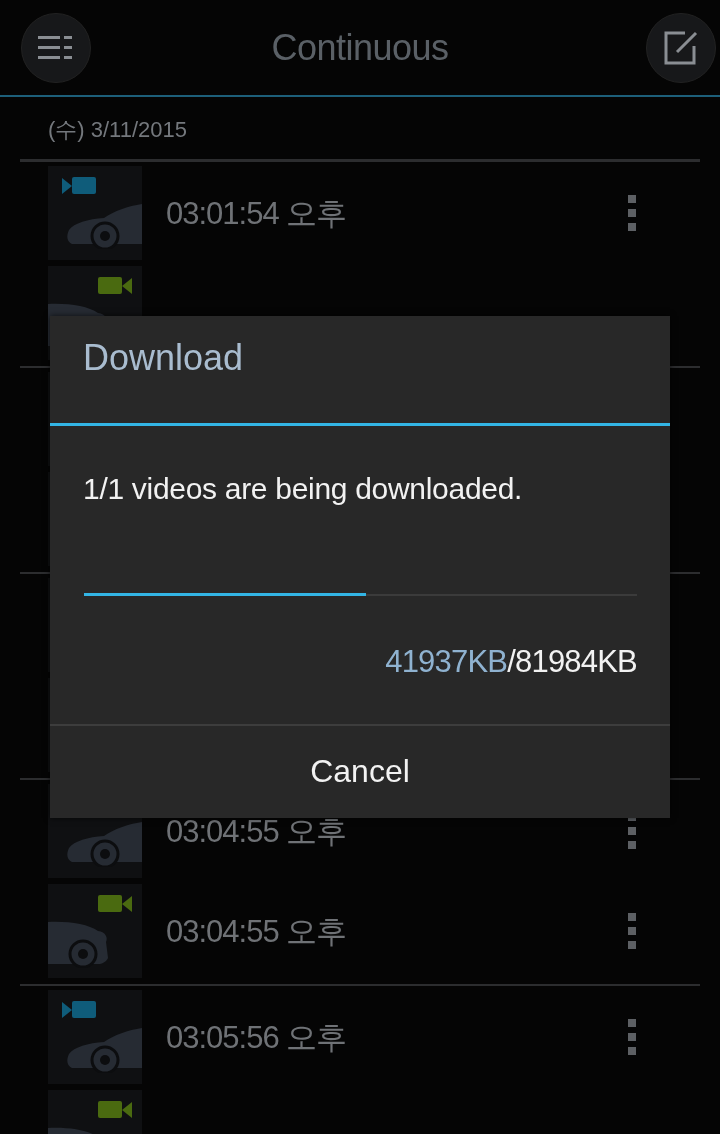 Image resolution: width=720 pixels, height=1134 pixels. What do you see at coordinates (360, 129) in the screenshot?
I see `date-header: (수) 3/11/2015` at bounding box center [360, 129].